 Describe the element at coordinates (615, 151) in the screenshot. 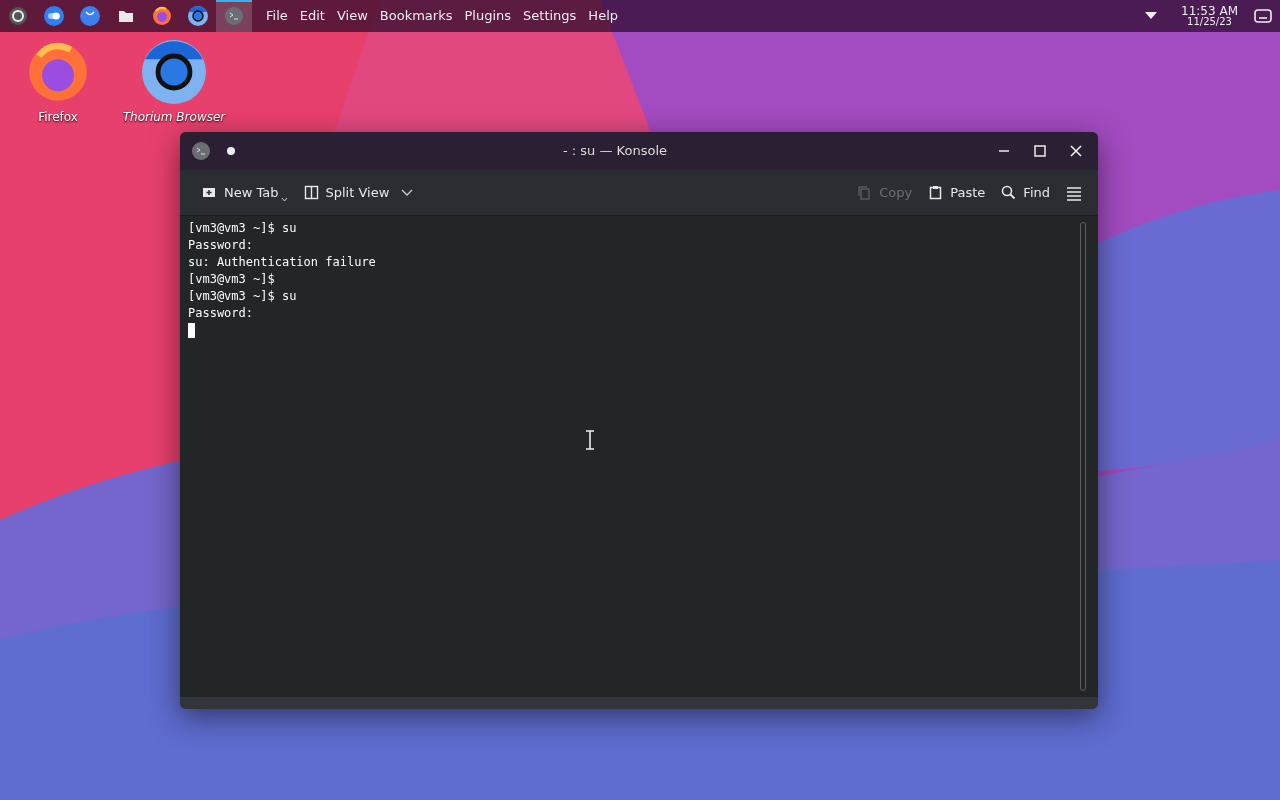

I see `window-title: - : su — Konsole` at that location.